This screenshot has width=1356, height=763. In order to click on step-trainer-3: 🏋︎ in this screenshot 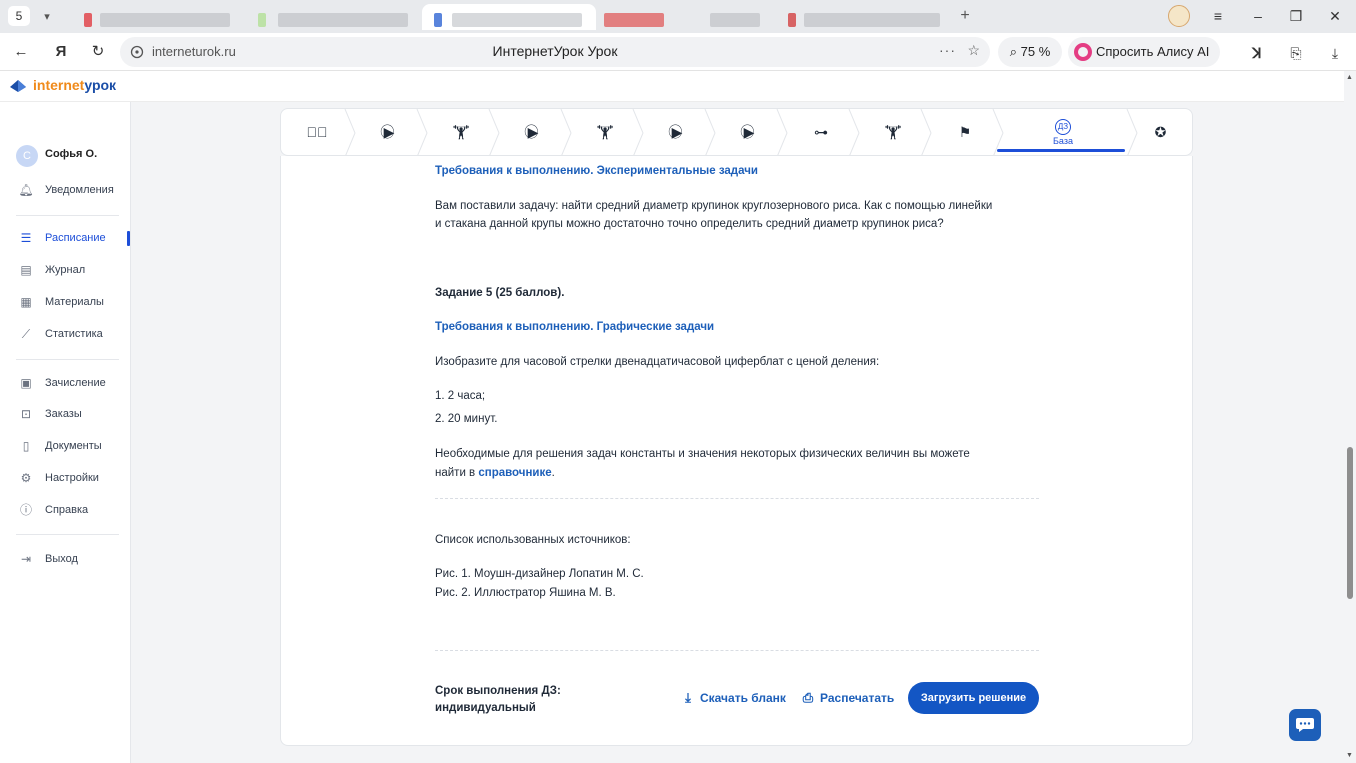, I will do `click(893, 132)`.